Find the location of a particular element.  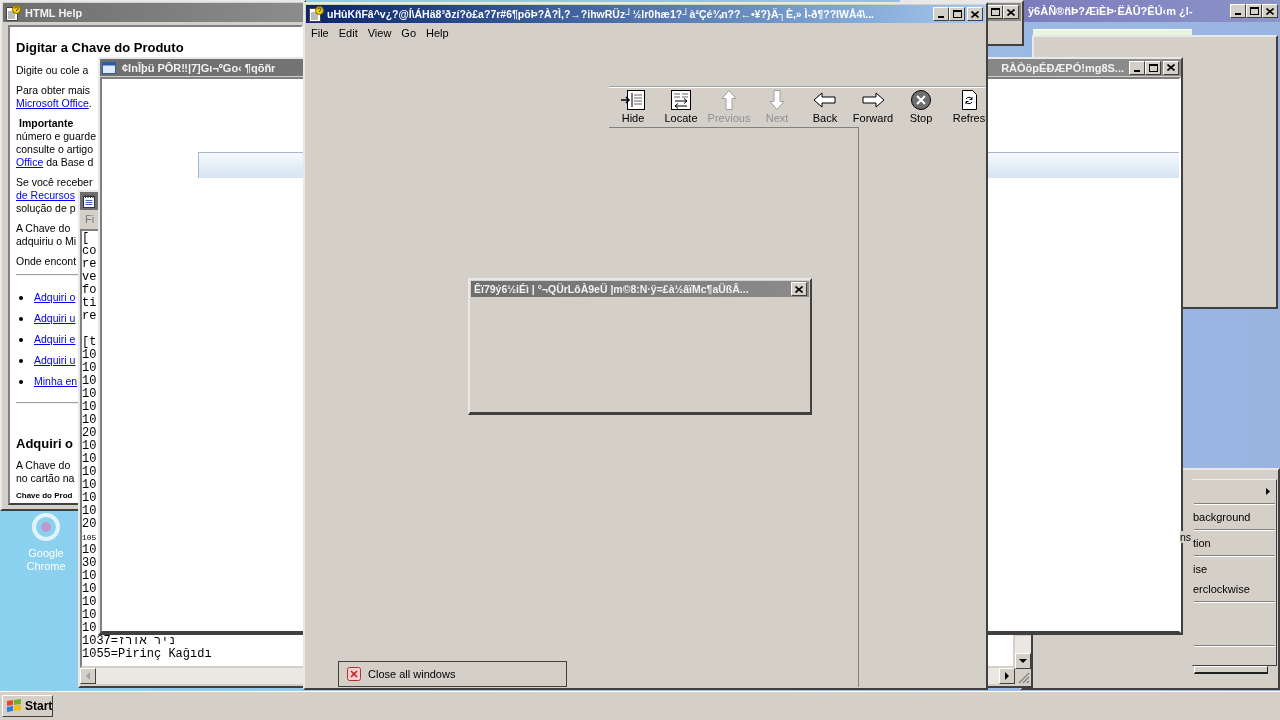

menu-item: background is located at coordinates (1234, 517).